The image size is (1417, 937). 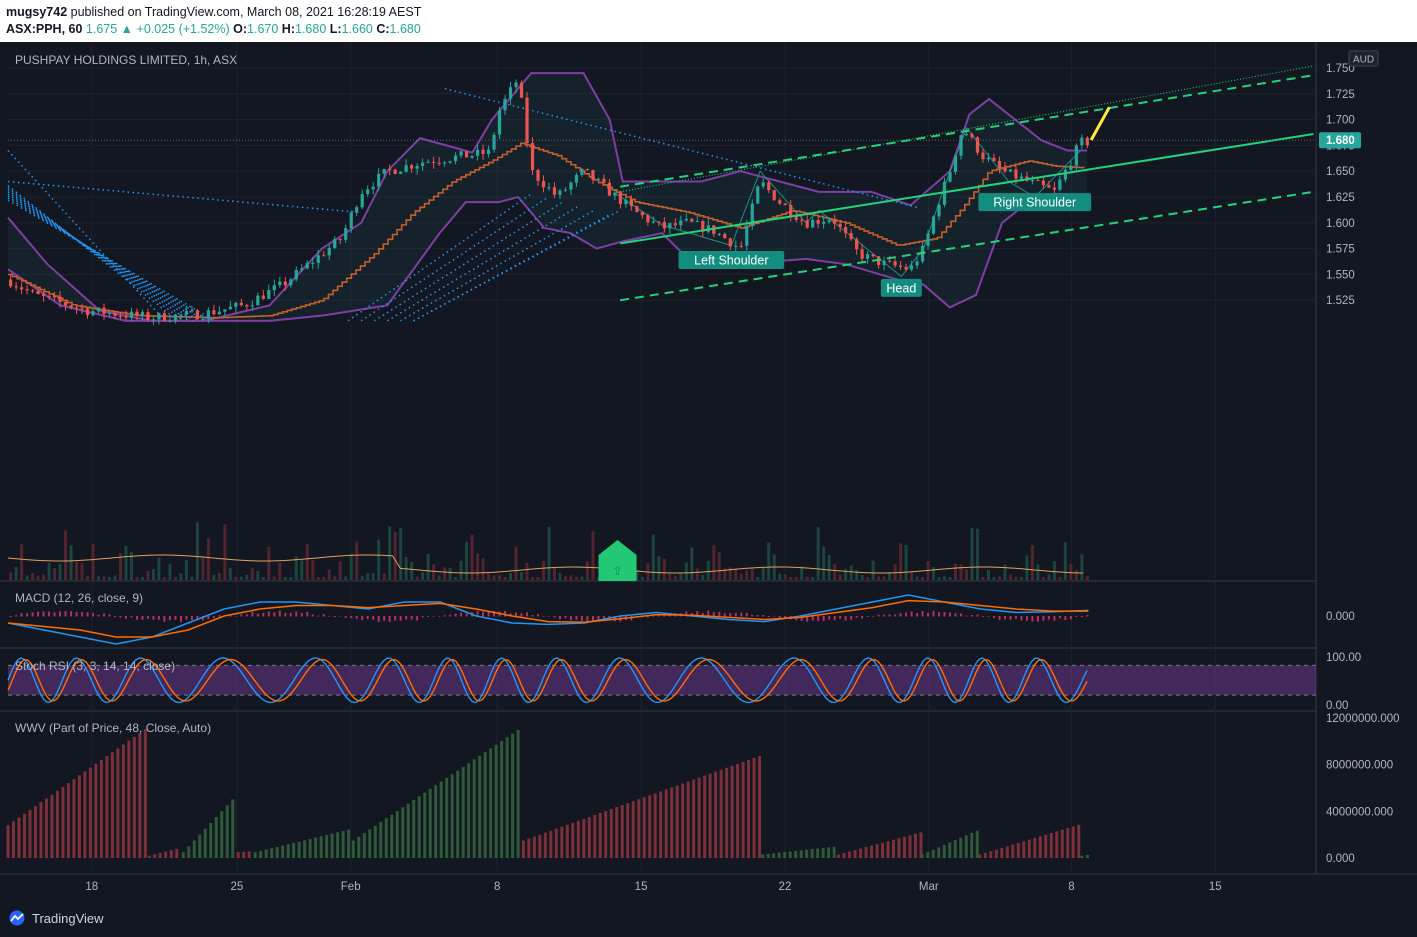 I want to click on brand-name: TradingView, so click(x=68, y=918).